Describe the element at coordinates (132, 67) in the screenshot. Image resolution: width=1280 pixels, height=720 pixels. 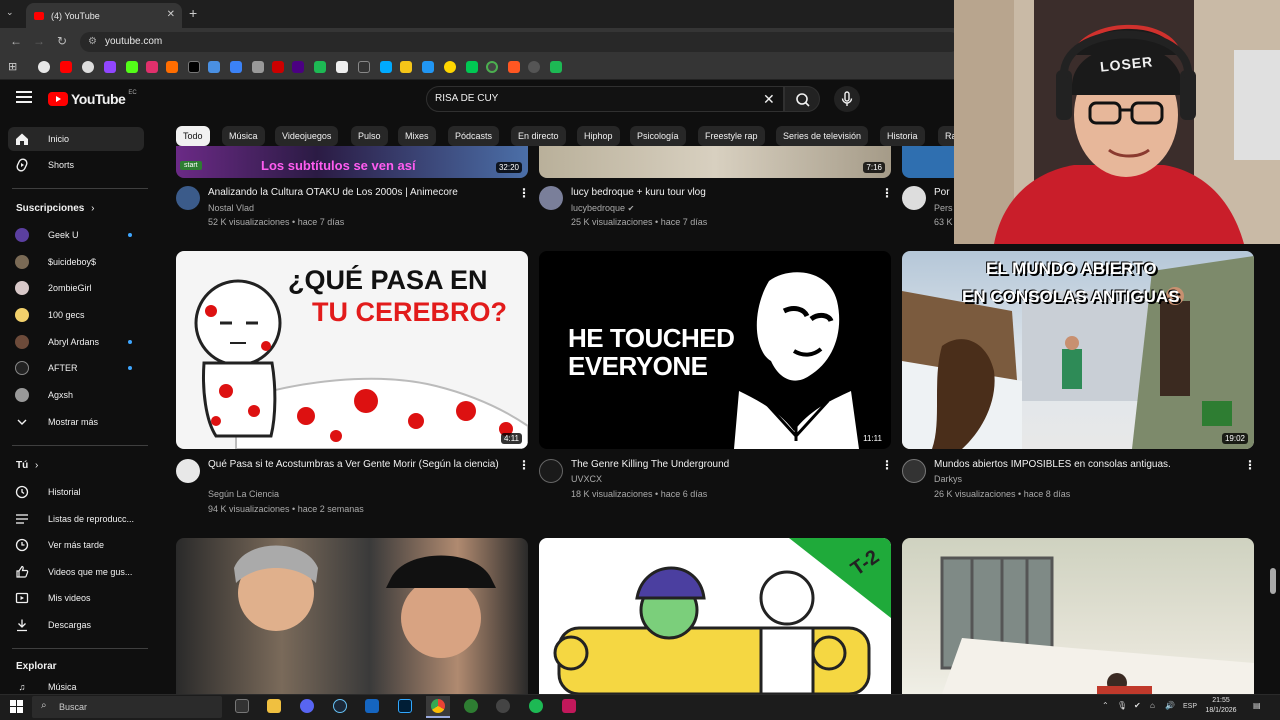
I see `bookmark-kick-icon` at that location.